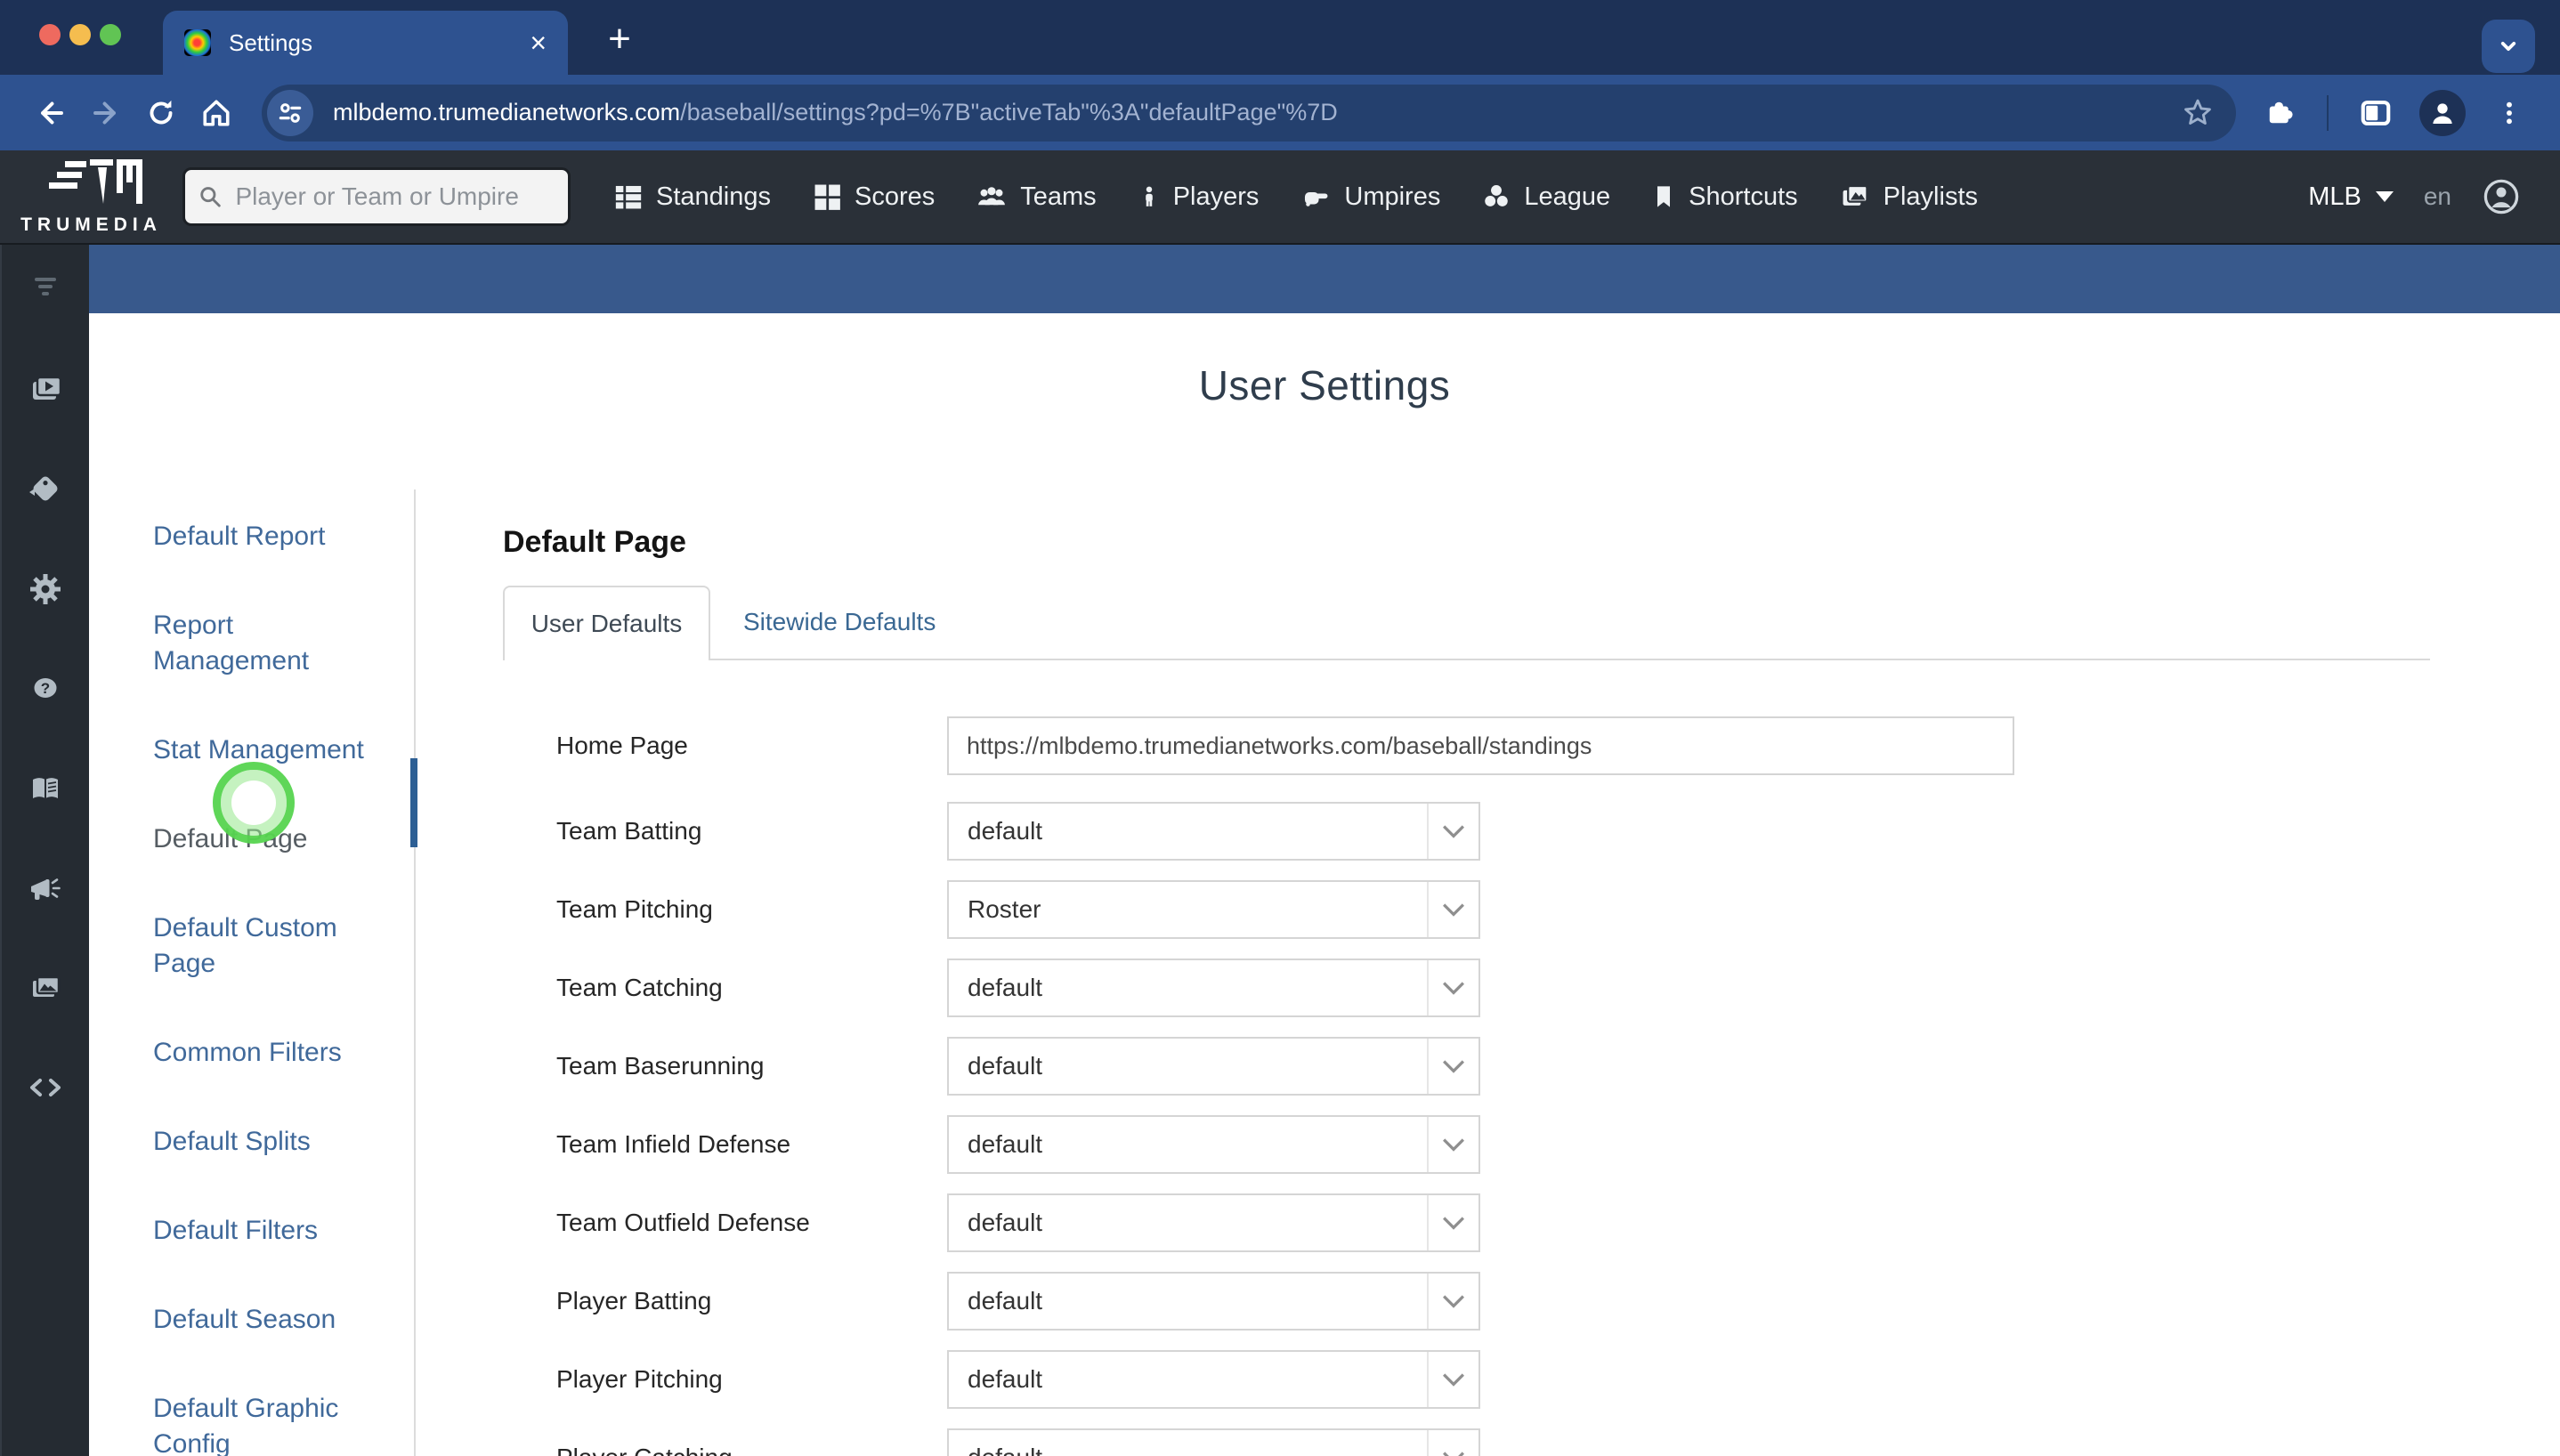 This screenshot has height=1456, width=2560. Describe the element at coordinates (1280, 37) in the screenshot. I see `browser-tab-bar: Settings × +` at that location.